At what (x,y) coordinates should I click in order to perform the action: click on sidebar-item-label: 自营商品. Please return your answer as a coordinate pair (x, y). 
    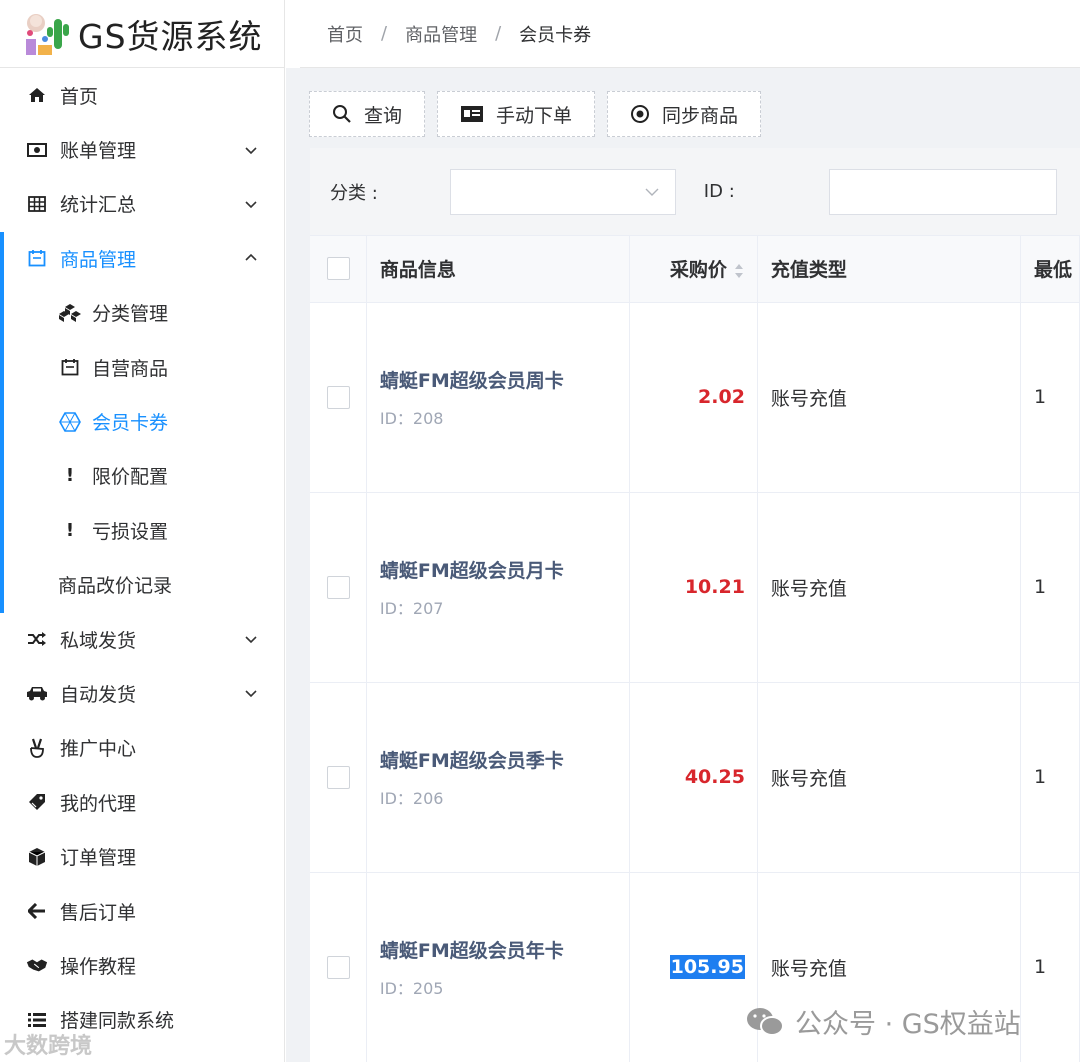
    Looking at the image, I should click on (130, 368).